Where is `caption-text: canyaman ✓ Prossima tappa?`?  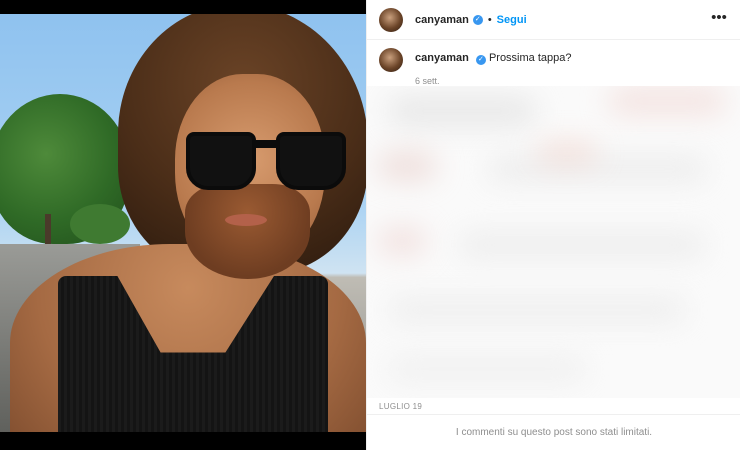
caption-text: canyaman ✓ Prossima tappa? is located at coordinates (493, 56).